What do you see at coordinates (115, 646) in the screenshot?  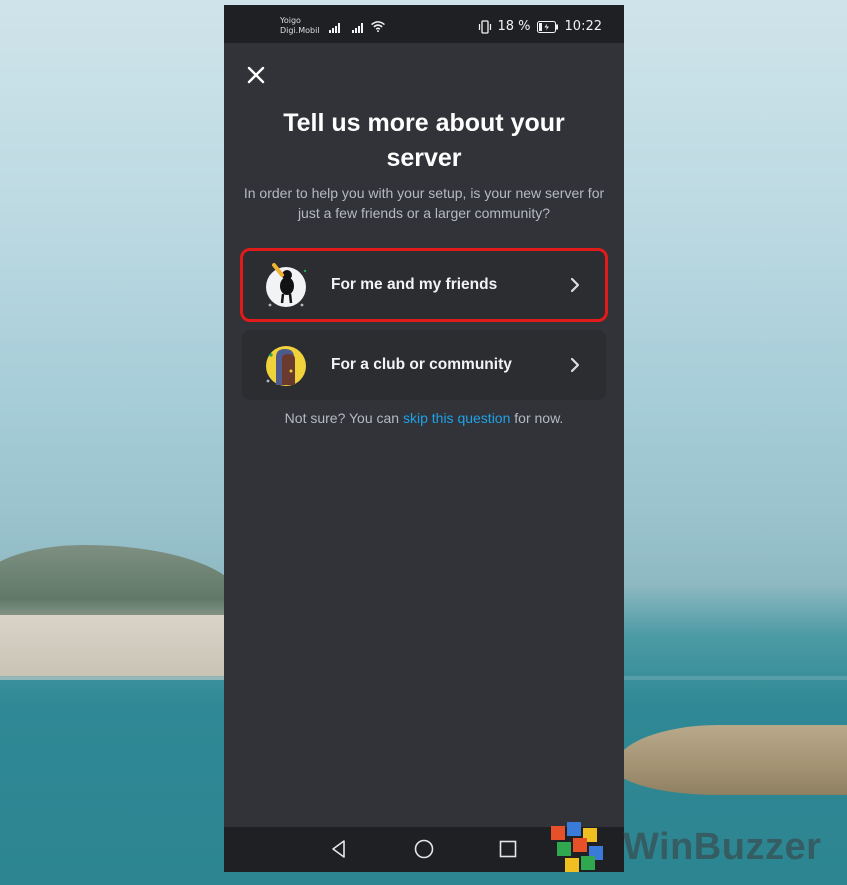 I see `wallpaper-beach` at bounding box center [115, 646].